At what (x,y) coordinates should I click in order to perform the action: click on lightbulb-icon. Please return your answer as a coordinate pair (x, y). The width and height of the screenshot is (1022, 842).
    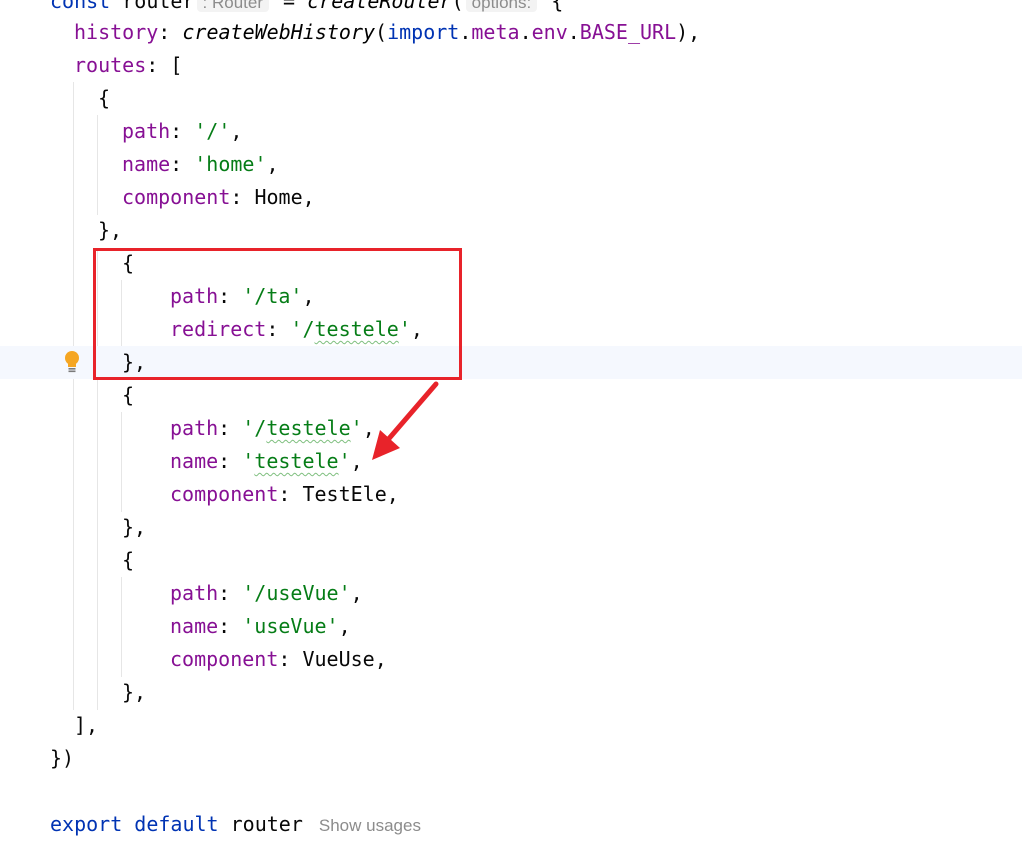
    Looking at the image, I should click on (72, 362).